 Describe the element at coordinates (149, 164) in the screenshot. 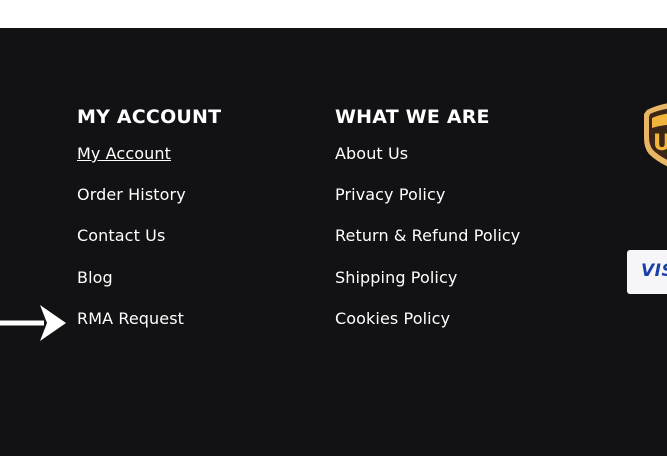

I see `list-item: My Account` at that location.